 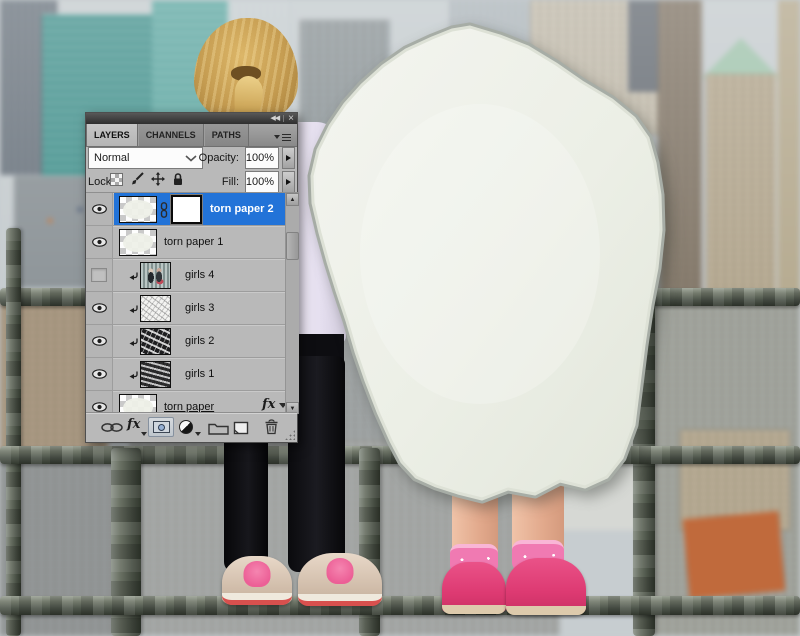 What do you see at coordinates (282, 137) in the screenshot?
I see `panel-menu-icon` at bounding box center [282, 137].